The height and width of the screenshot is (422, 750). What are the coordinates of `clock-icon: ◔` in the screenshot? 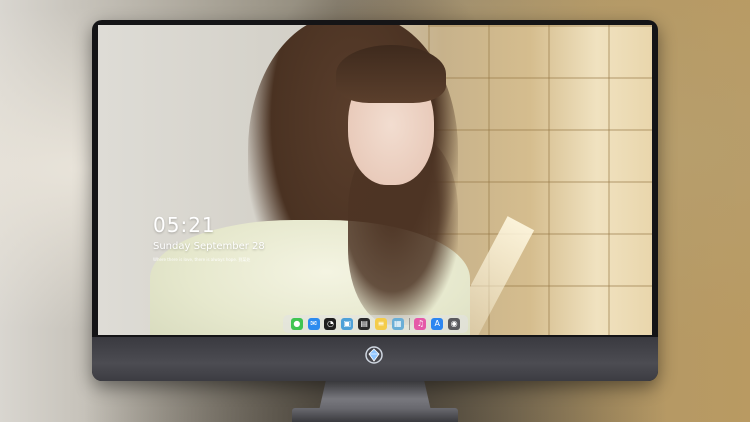 It's located at (330, 324).